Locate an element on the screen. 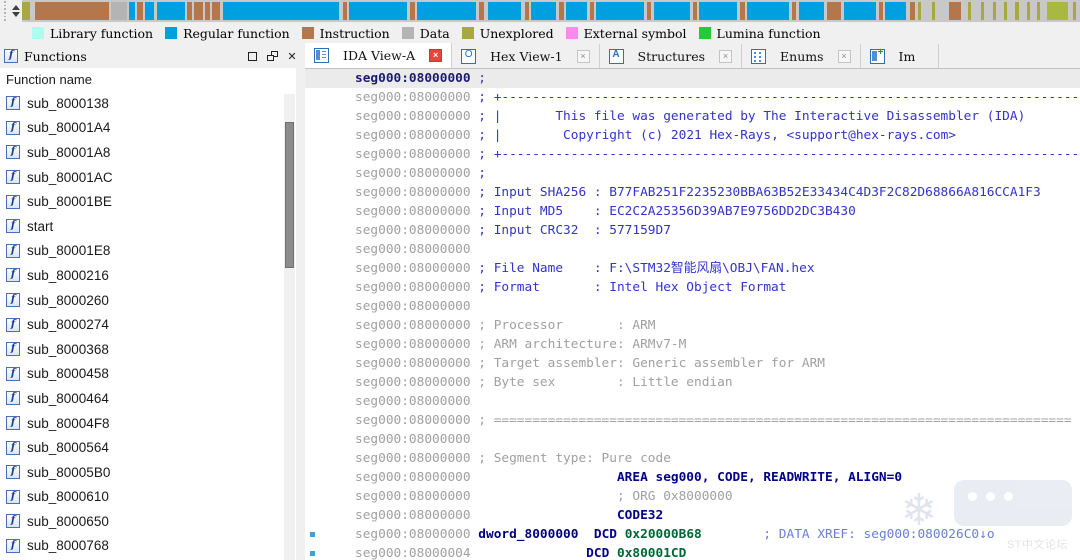  tab-enums: Enums × is located at coordinates (801, 56).